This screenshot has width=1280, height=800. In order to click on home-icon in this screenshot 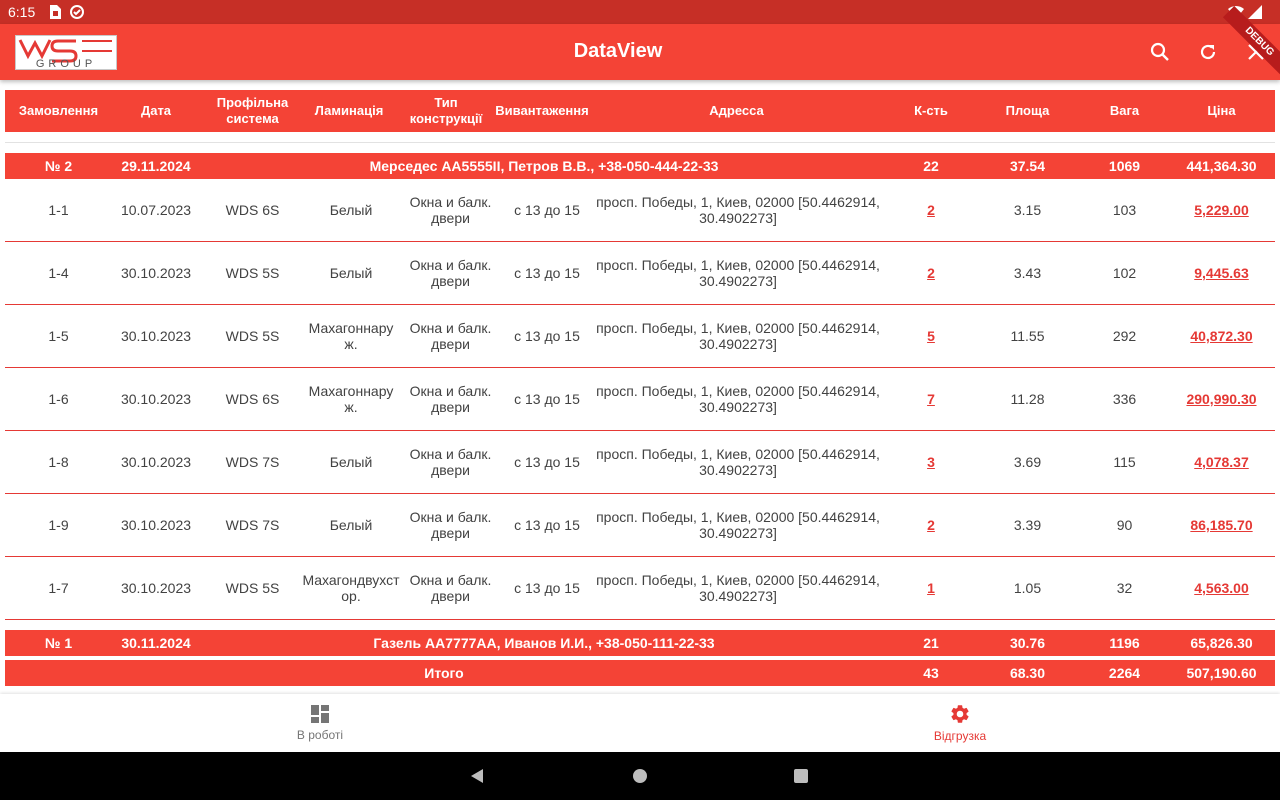, I will do `click(640, 776)`.